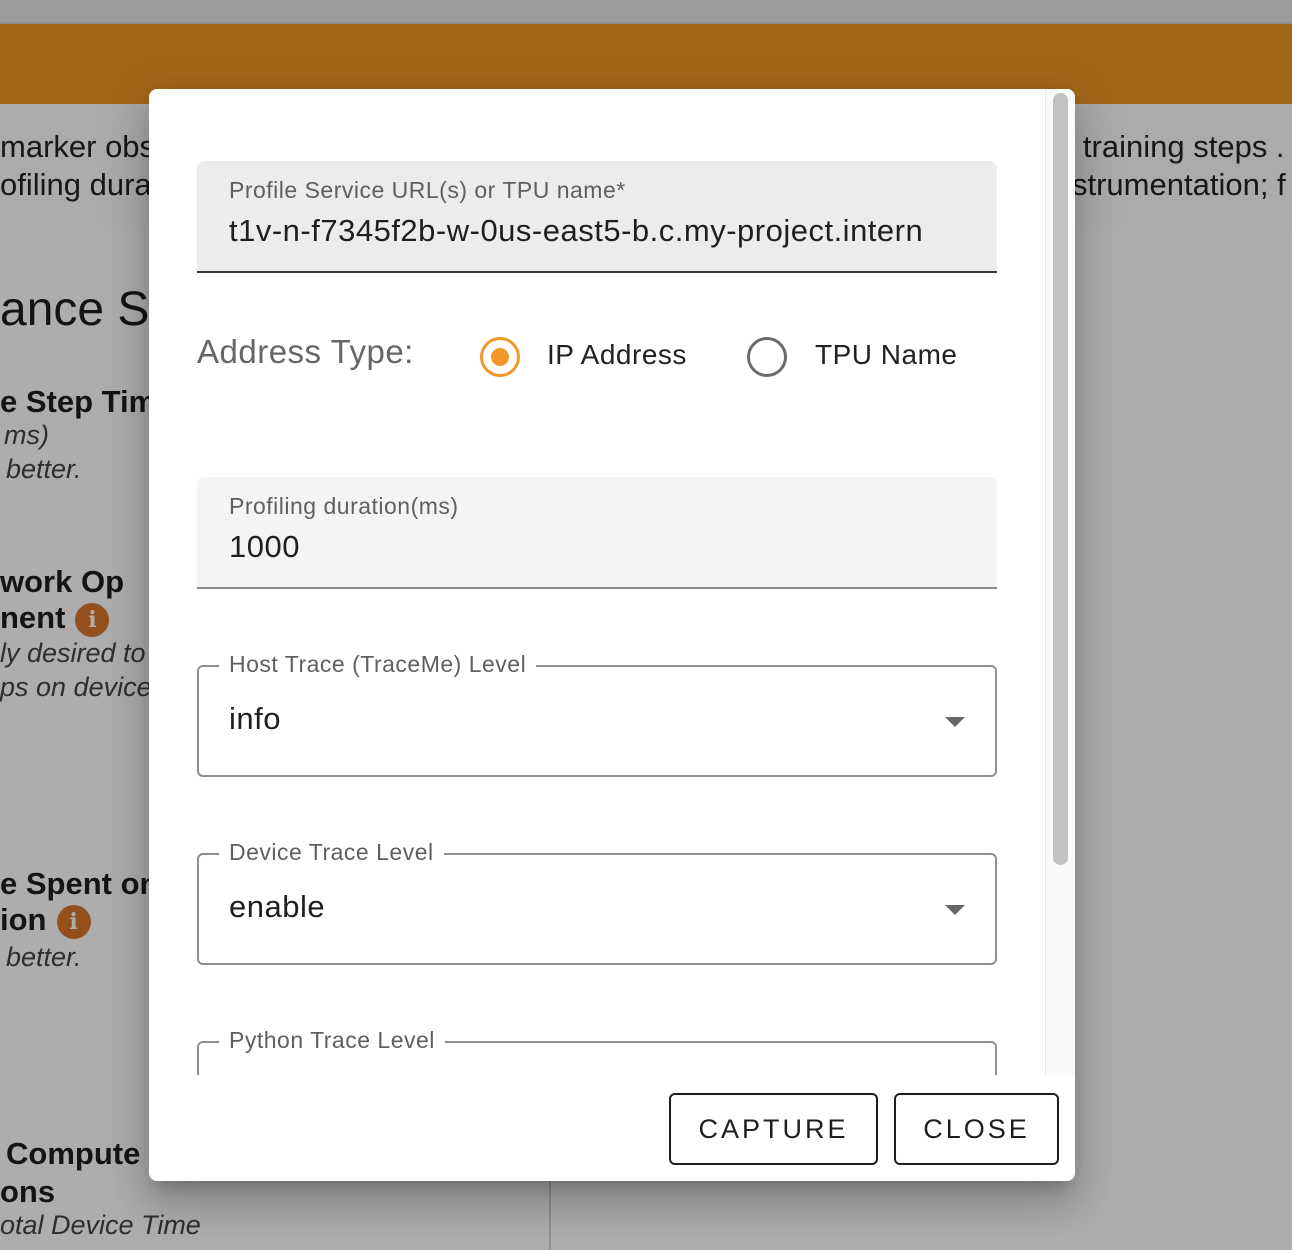  Describe the element at coordinates (597, 902) in the screenshot. I see `device-trace-select: Device Trace Level enable` at that location.